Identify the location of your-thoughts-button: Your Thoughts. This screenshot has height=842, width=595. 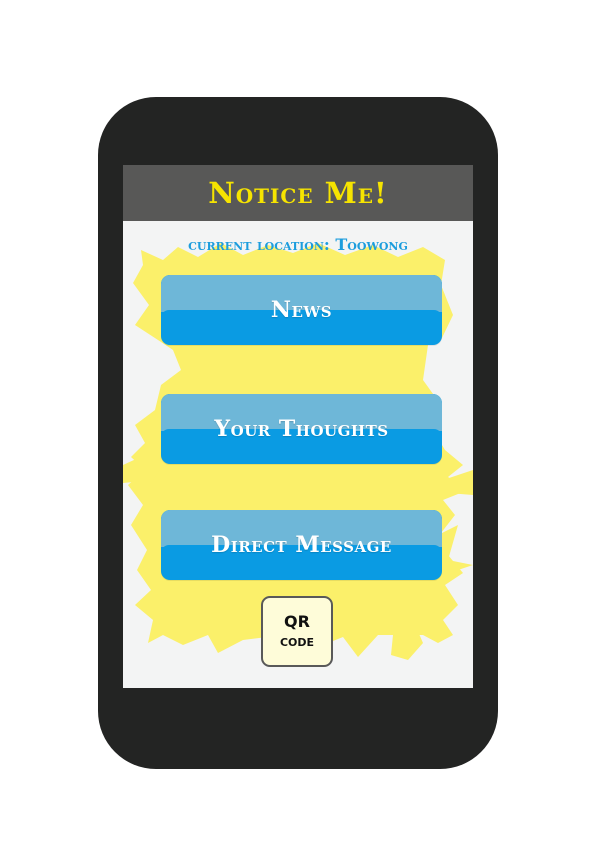
(301, 429).